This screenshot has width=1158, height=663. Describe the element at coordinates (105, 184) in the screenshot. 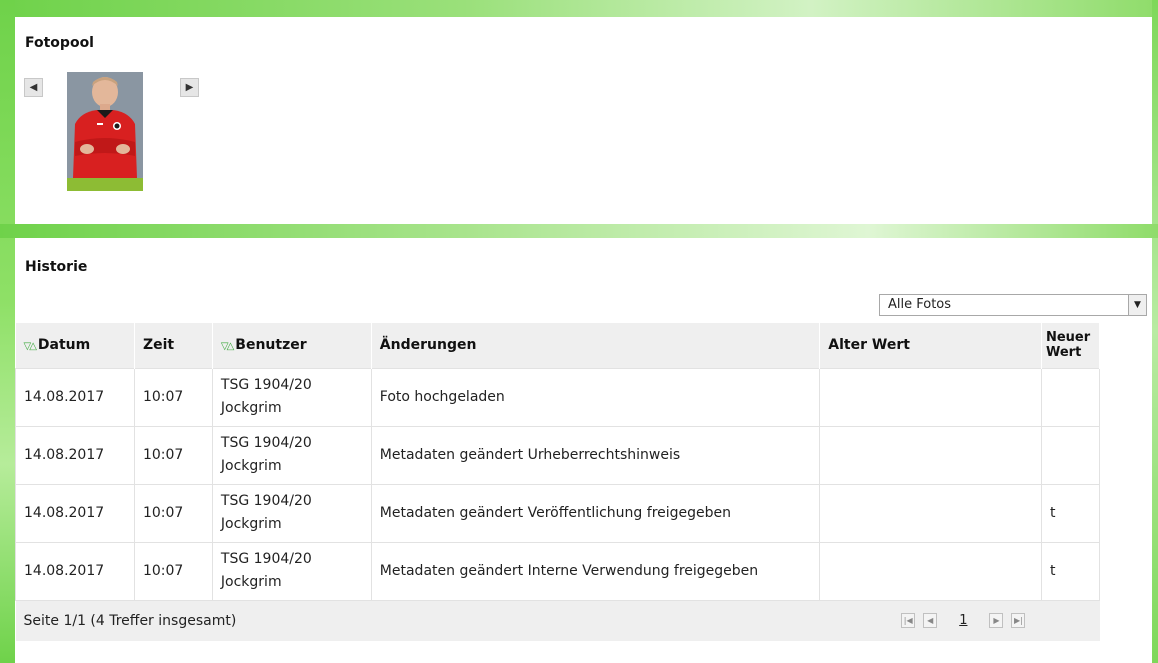

I see `photo-status-bar` at that location.